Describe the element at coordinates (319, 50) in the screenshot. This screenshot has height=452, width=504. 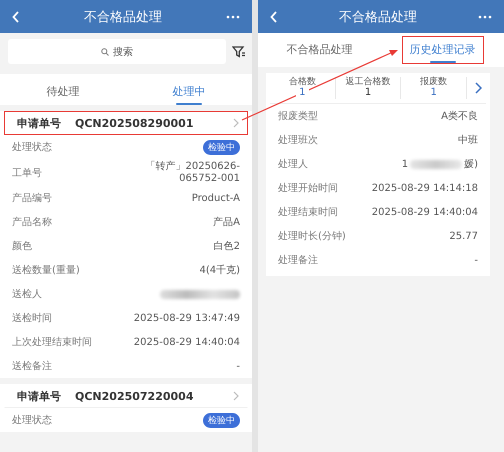
I see `tab: 不合格品处理` at that location.